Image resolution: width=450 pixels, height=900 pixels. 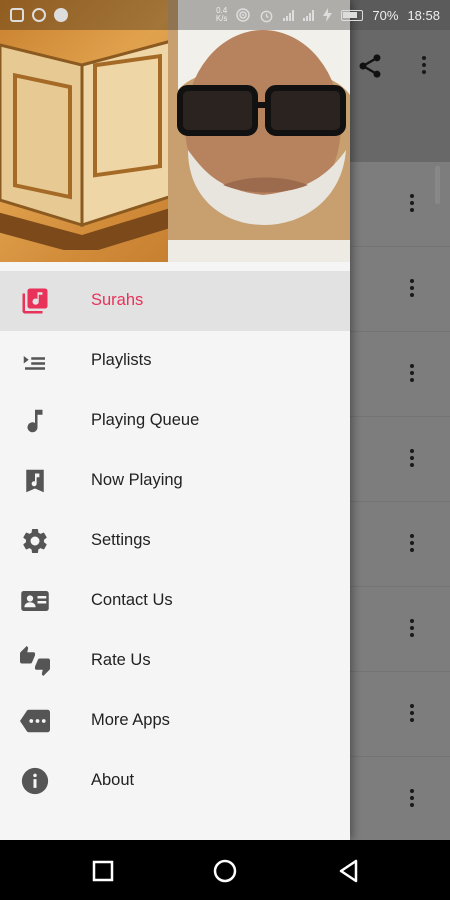 I want to click on navigation-bar, so click(x=225, y=870).